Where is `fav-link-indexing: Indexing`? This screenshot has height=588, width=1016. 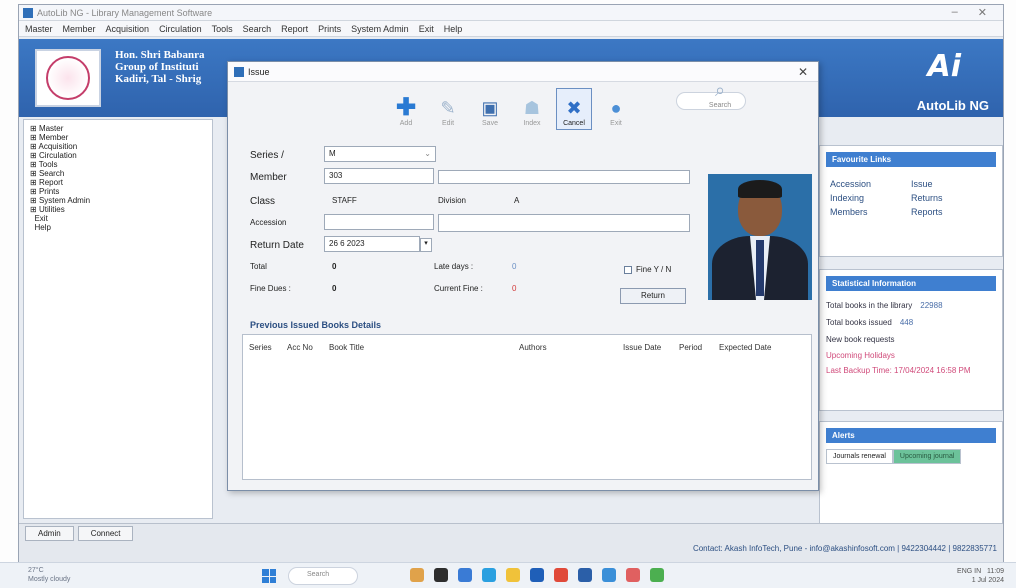
fav-link-indexing: Indexing is located at coordinates (870, 198).